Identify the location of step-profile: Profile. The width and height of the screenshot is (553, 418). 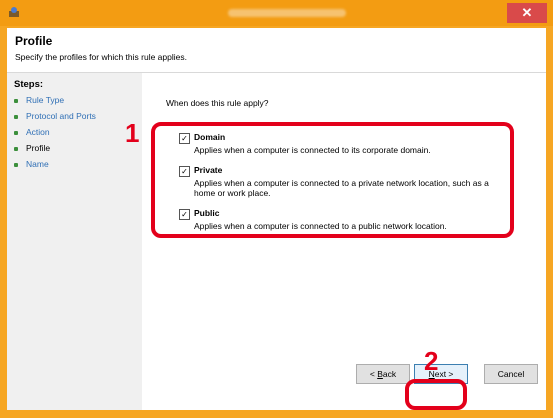
(32, 148).